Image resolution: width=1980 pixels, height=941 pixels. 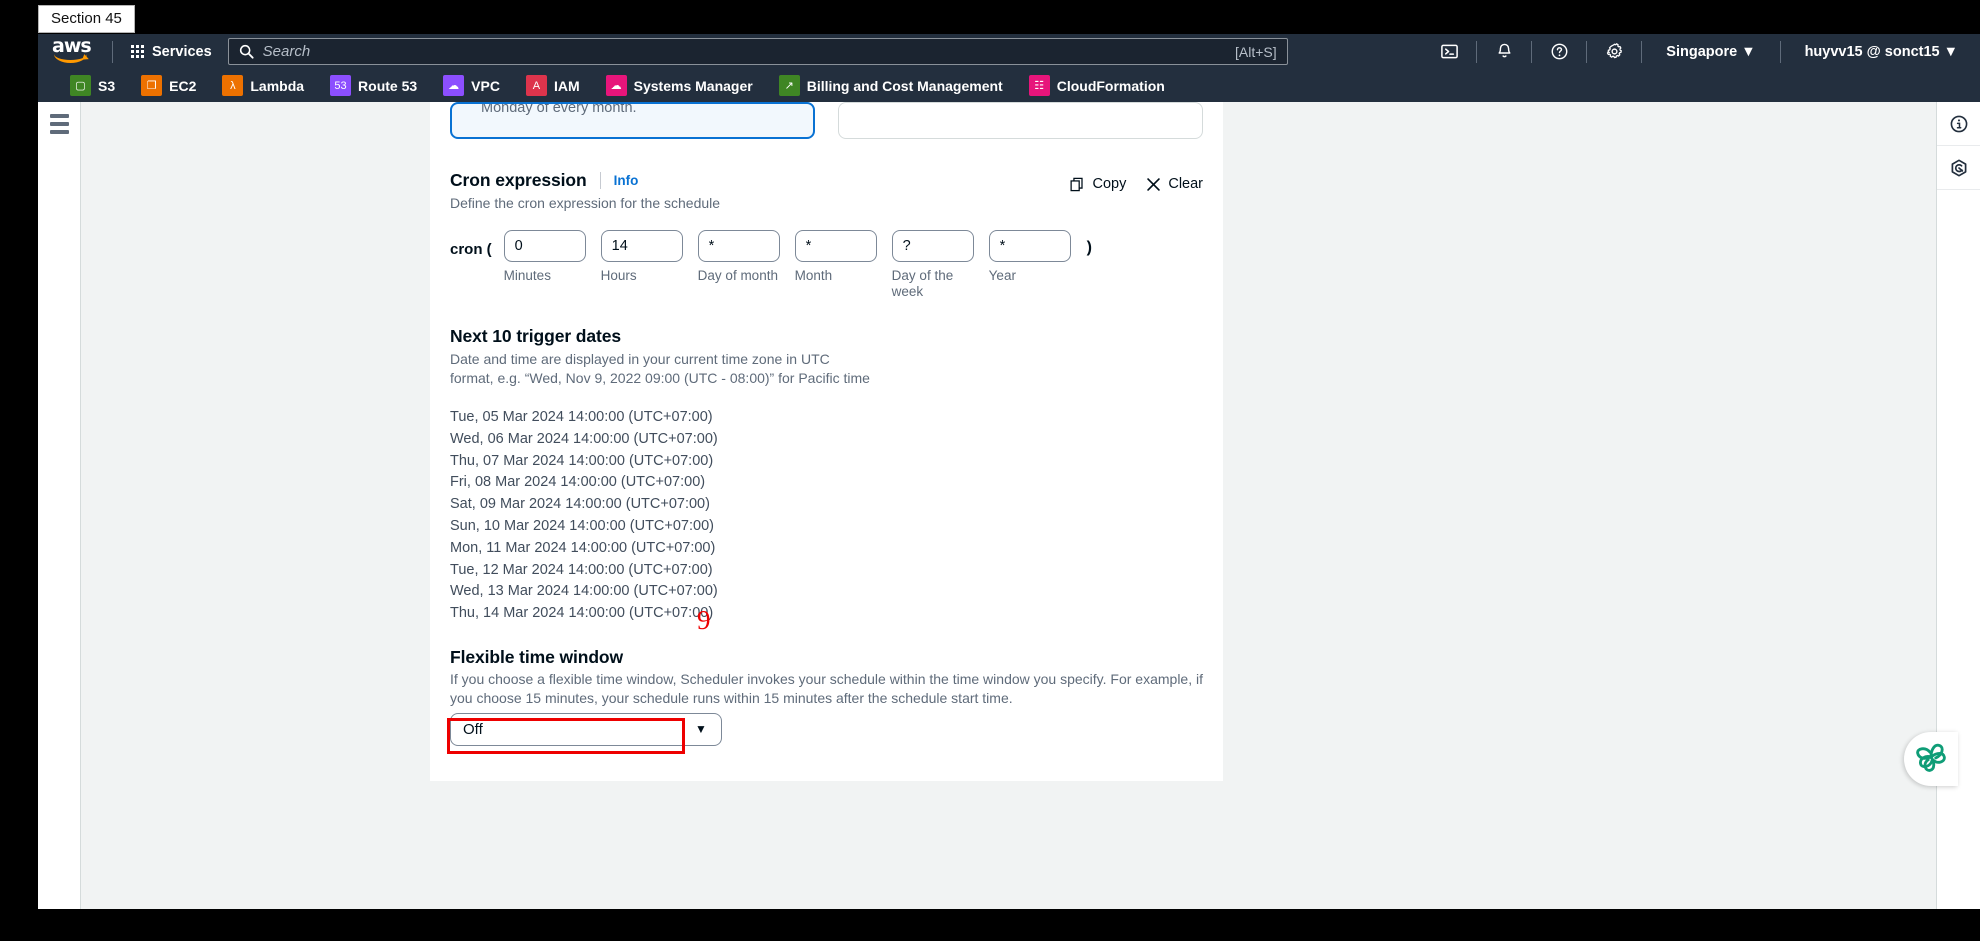 I want to click on amazon-q-launcher-button, so click(x=1931, y=759).